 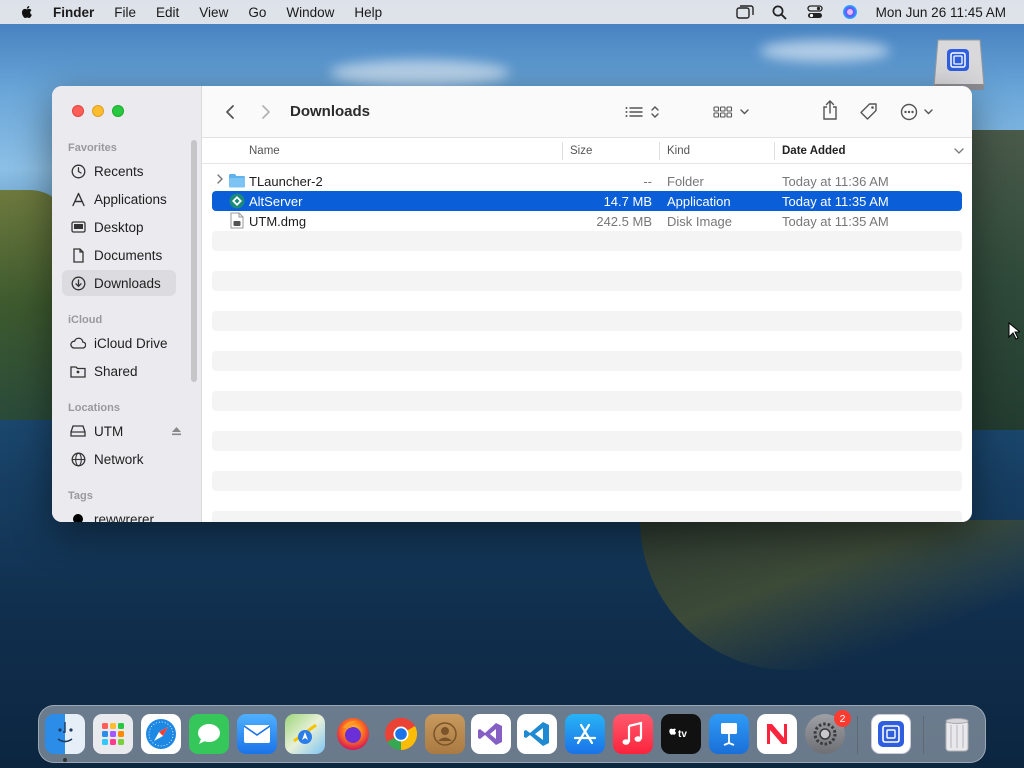 I want to click on file-date-added: Today at 11:36 AM, so click(x=835, y=181).